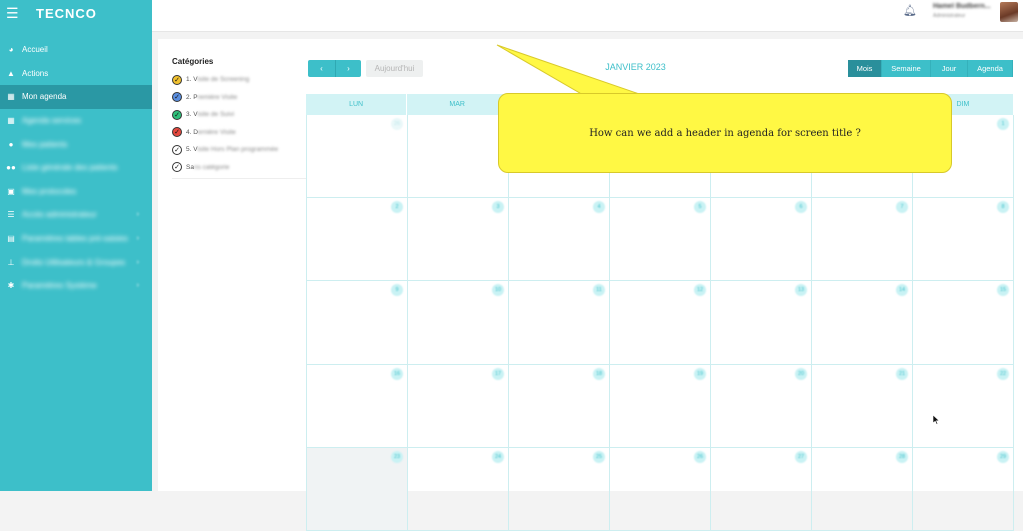  I want to click on calendar-day-cell: 2, so click(357, 240).